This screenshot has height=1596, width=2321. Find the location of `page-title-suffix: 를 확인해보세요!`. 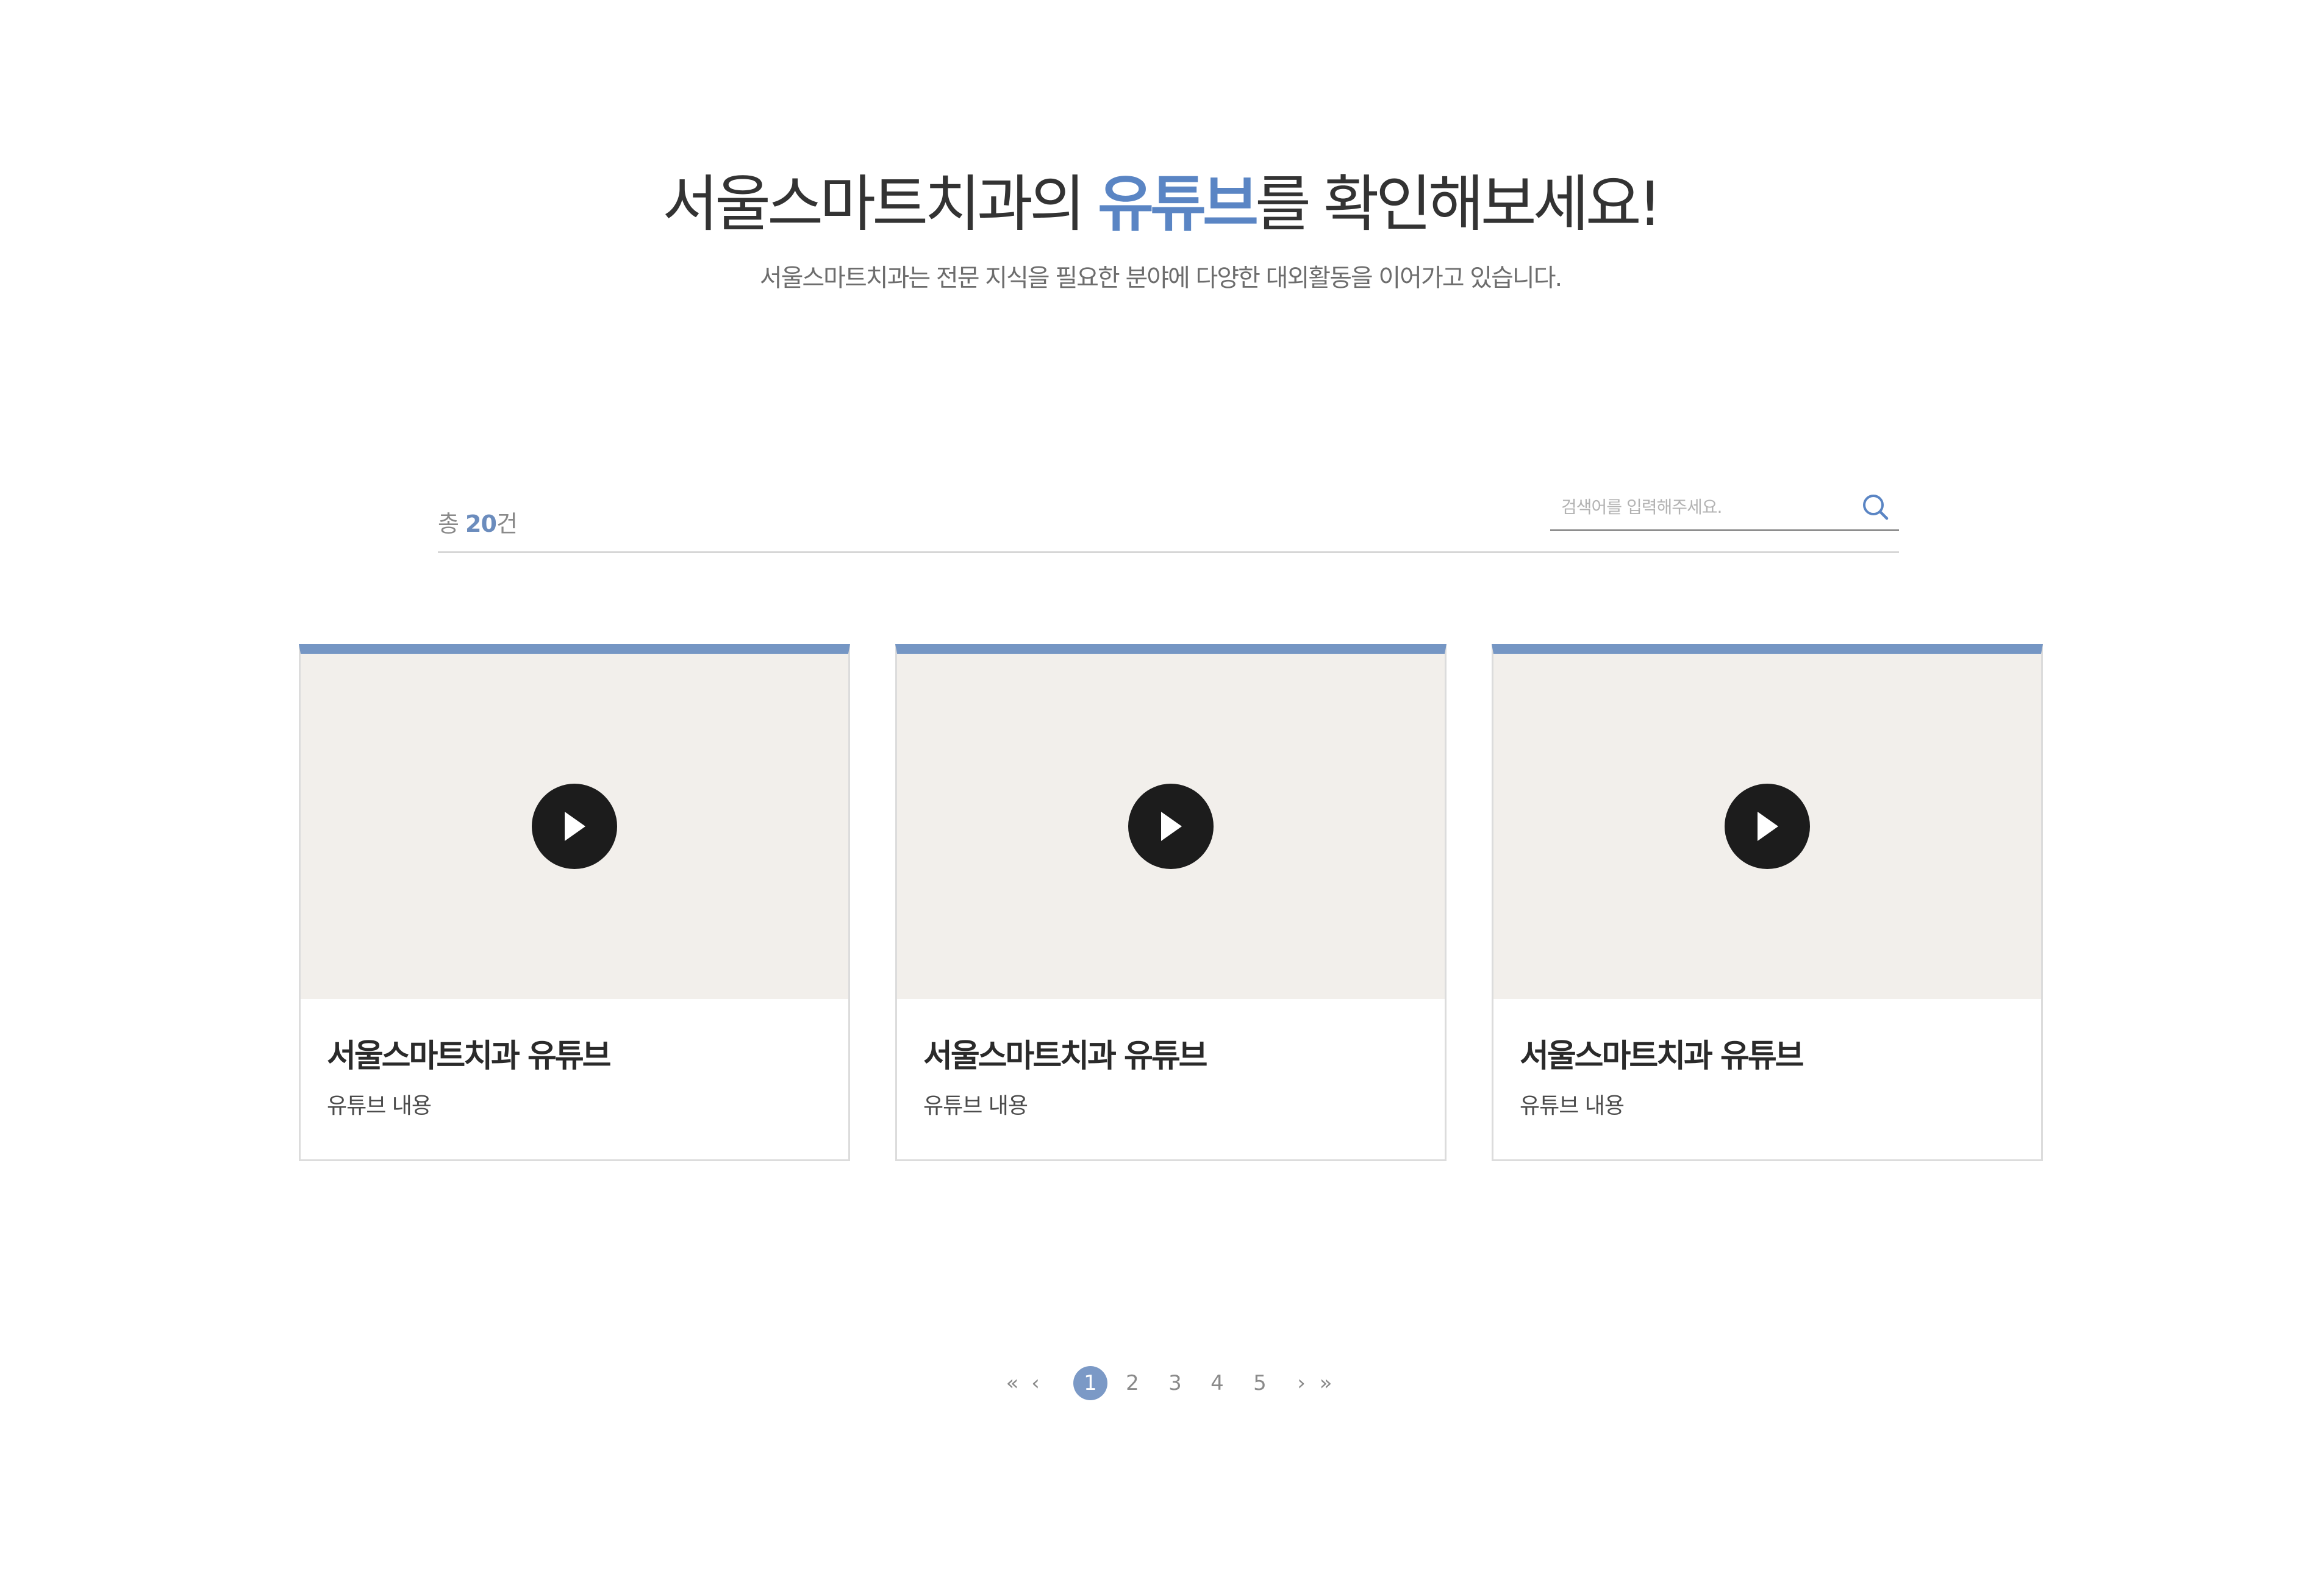

page-title-suffix: 를 확인해보세요! is located at coordinates (1458, 204).